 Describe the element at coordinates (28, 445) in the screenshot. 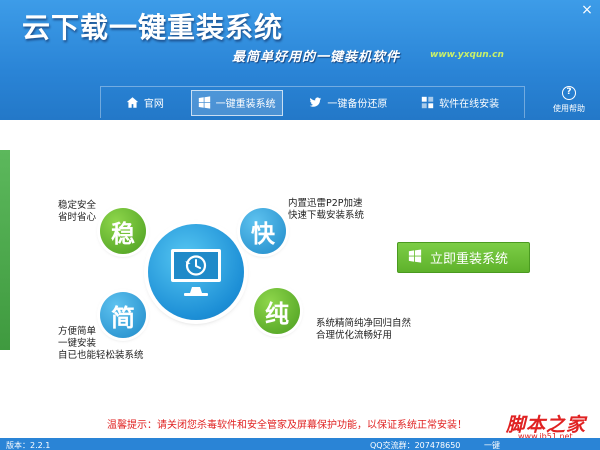

I see `version-label: 版本：2.2.1` at that location.